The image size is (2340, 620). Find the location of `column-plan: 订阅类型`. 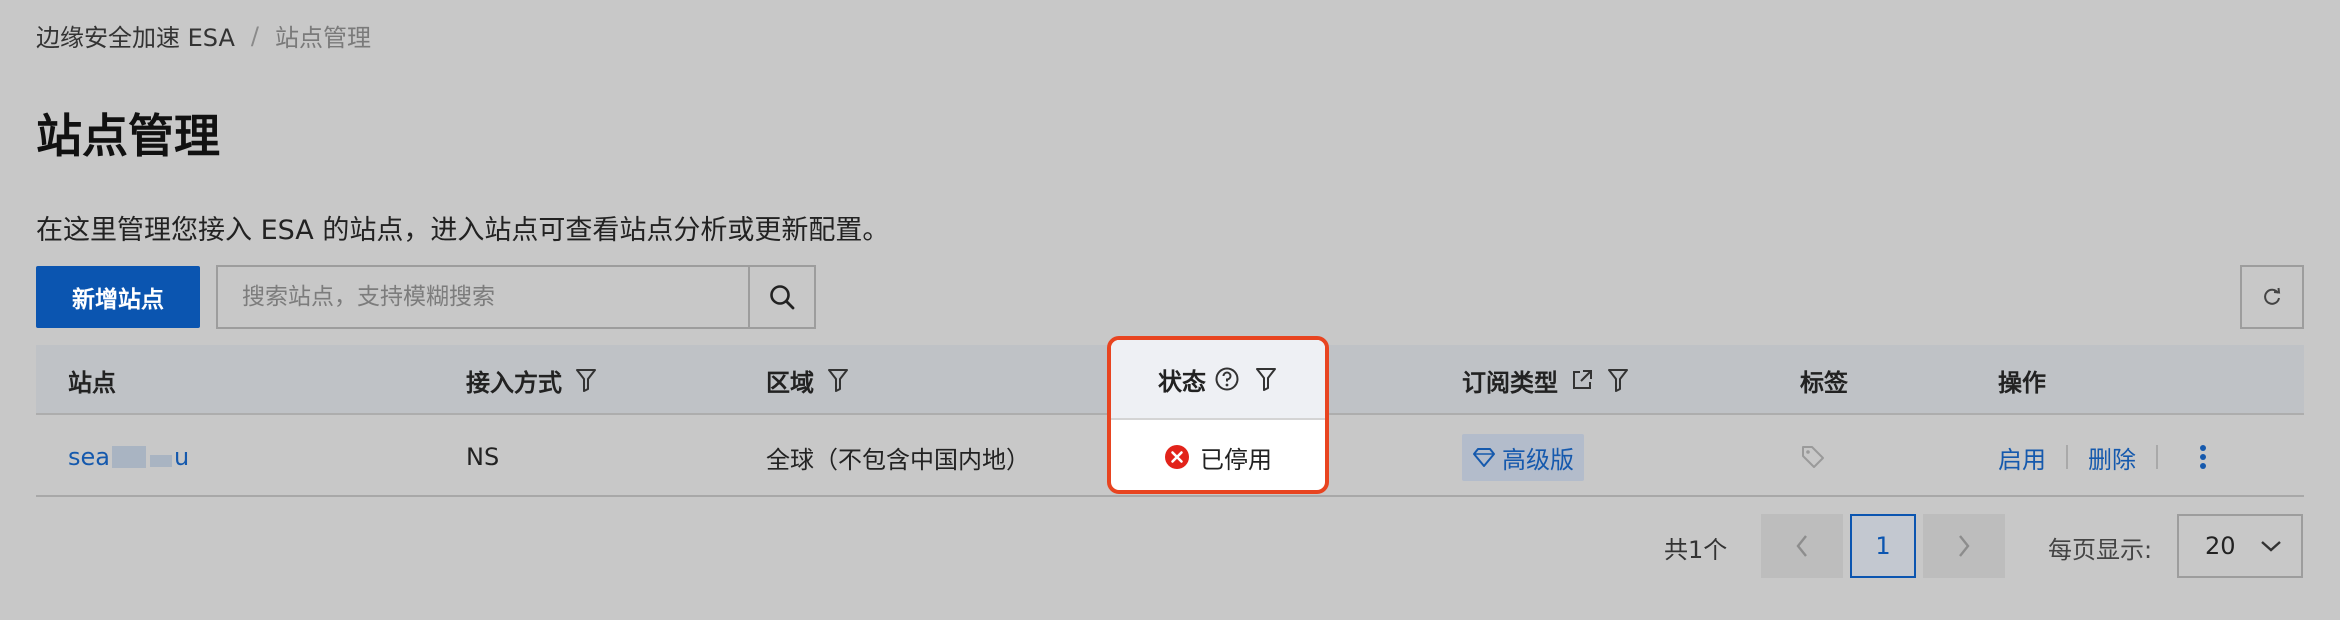

column-plan: 订阅类型 is located at coordinates (1546, 380).